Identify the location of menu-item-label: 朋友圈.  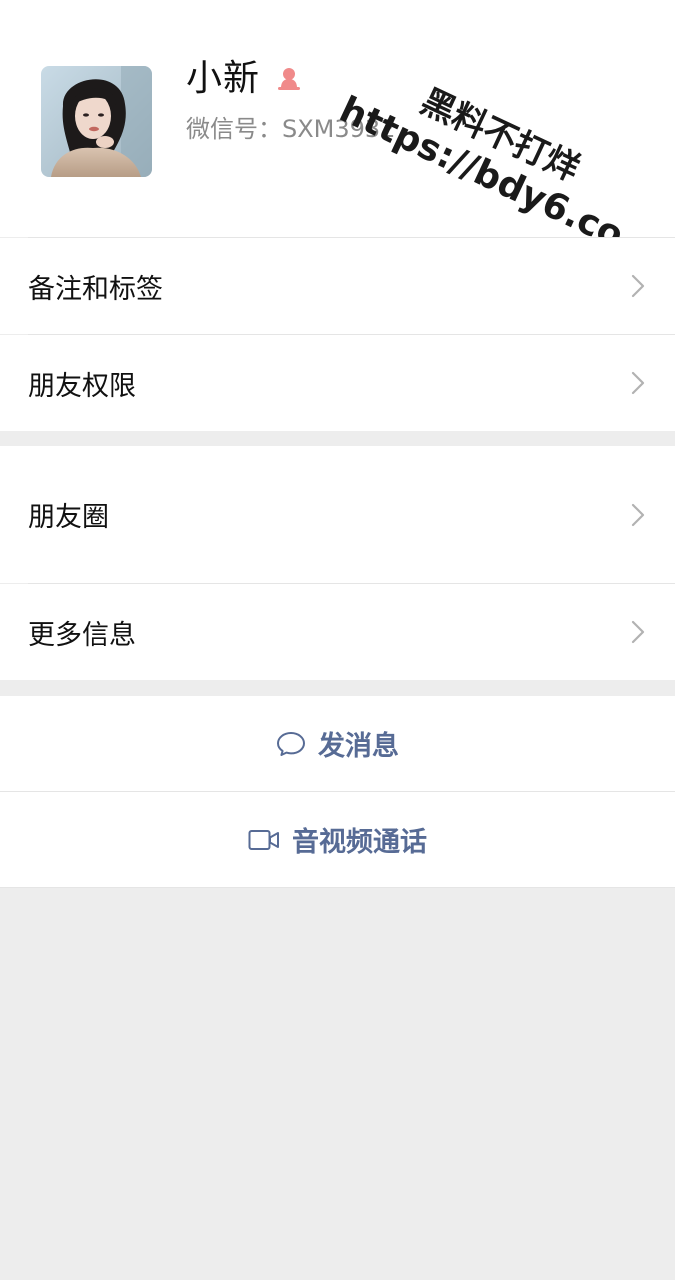
(68, 517).